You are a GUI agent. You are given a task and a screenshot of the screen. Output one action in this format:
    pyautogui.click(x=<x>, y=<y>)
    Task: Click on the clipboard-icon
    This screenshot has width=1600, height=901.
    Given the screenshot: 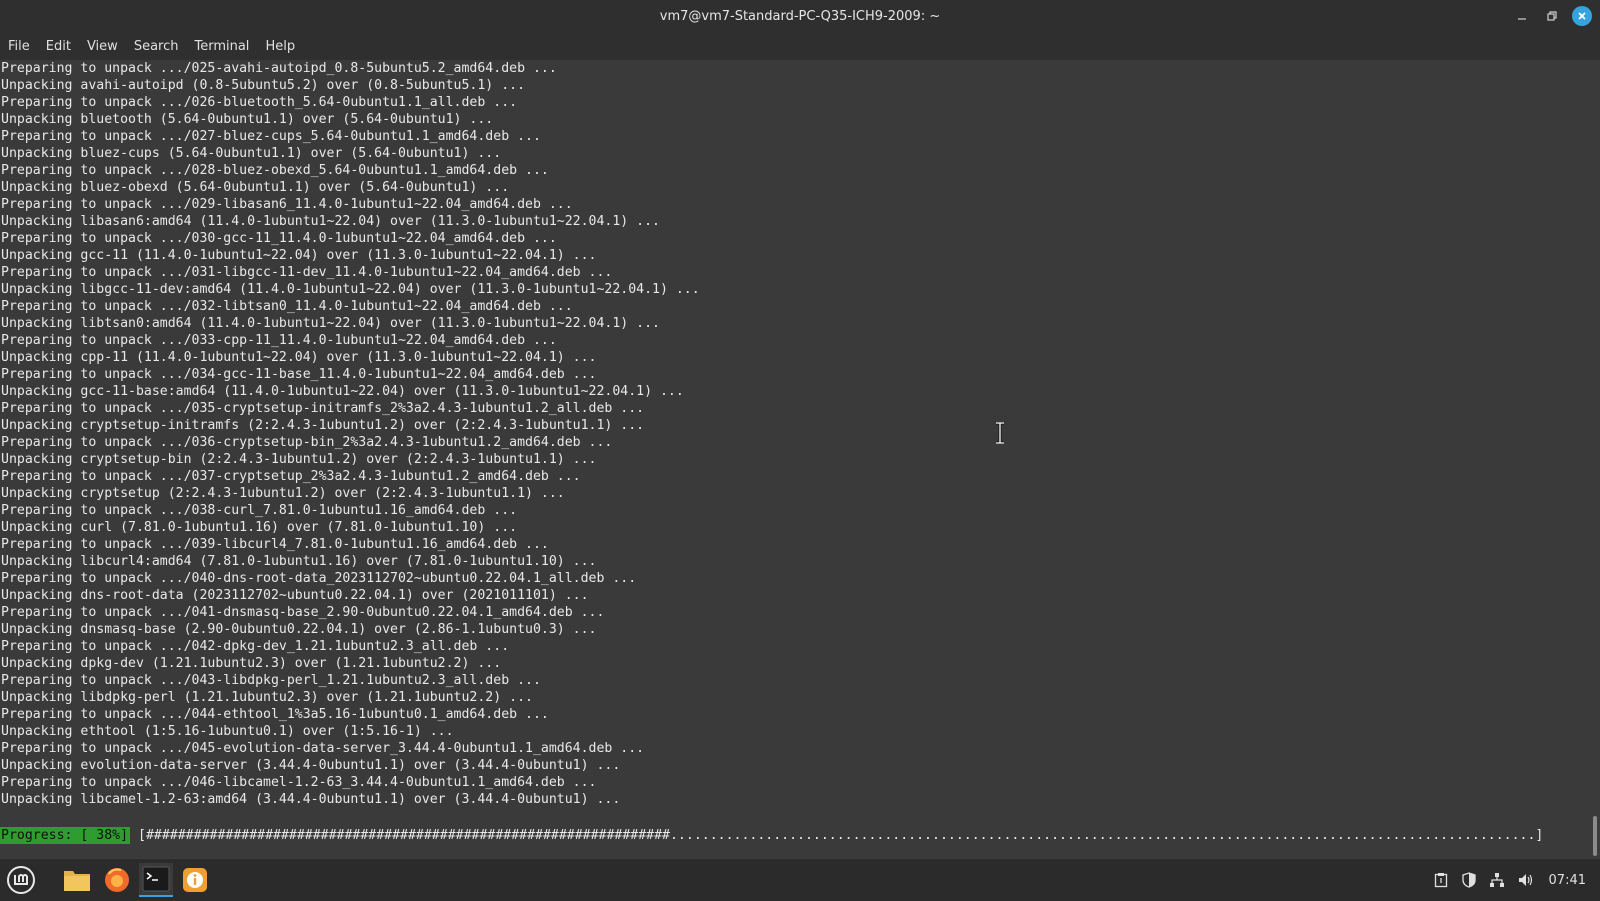 What is the action you would take?
    pyautogui.click(x=1441, y=880)
    